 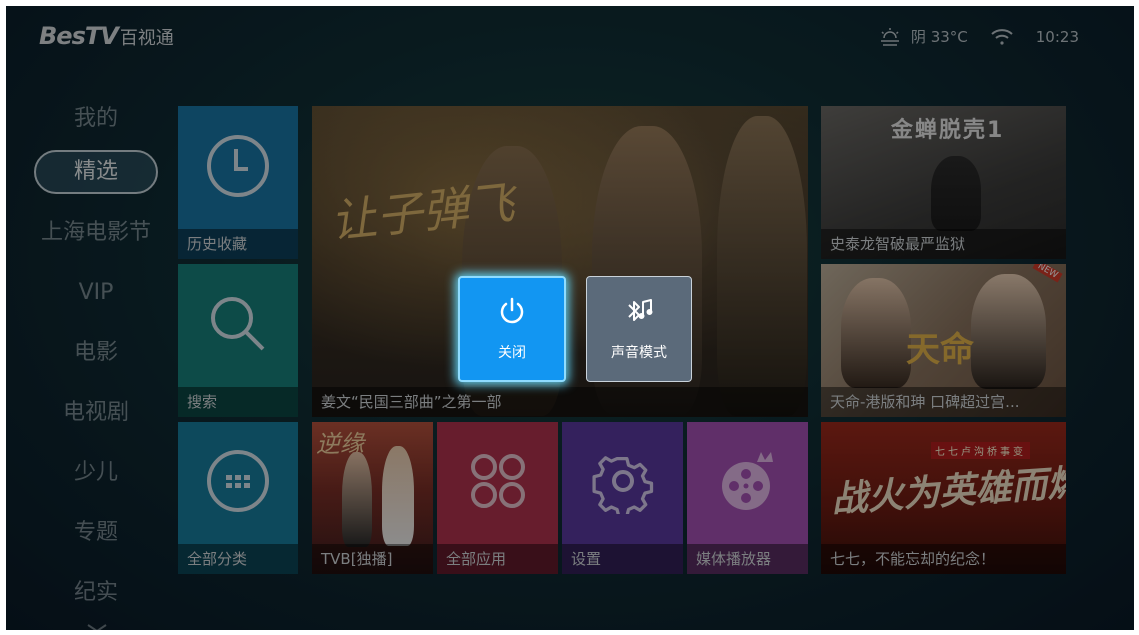 I want to click on tile-history-label: 历史收藏, so click(x=238, y=244).